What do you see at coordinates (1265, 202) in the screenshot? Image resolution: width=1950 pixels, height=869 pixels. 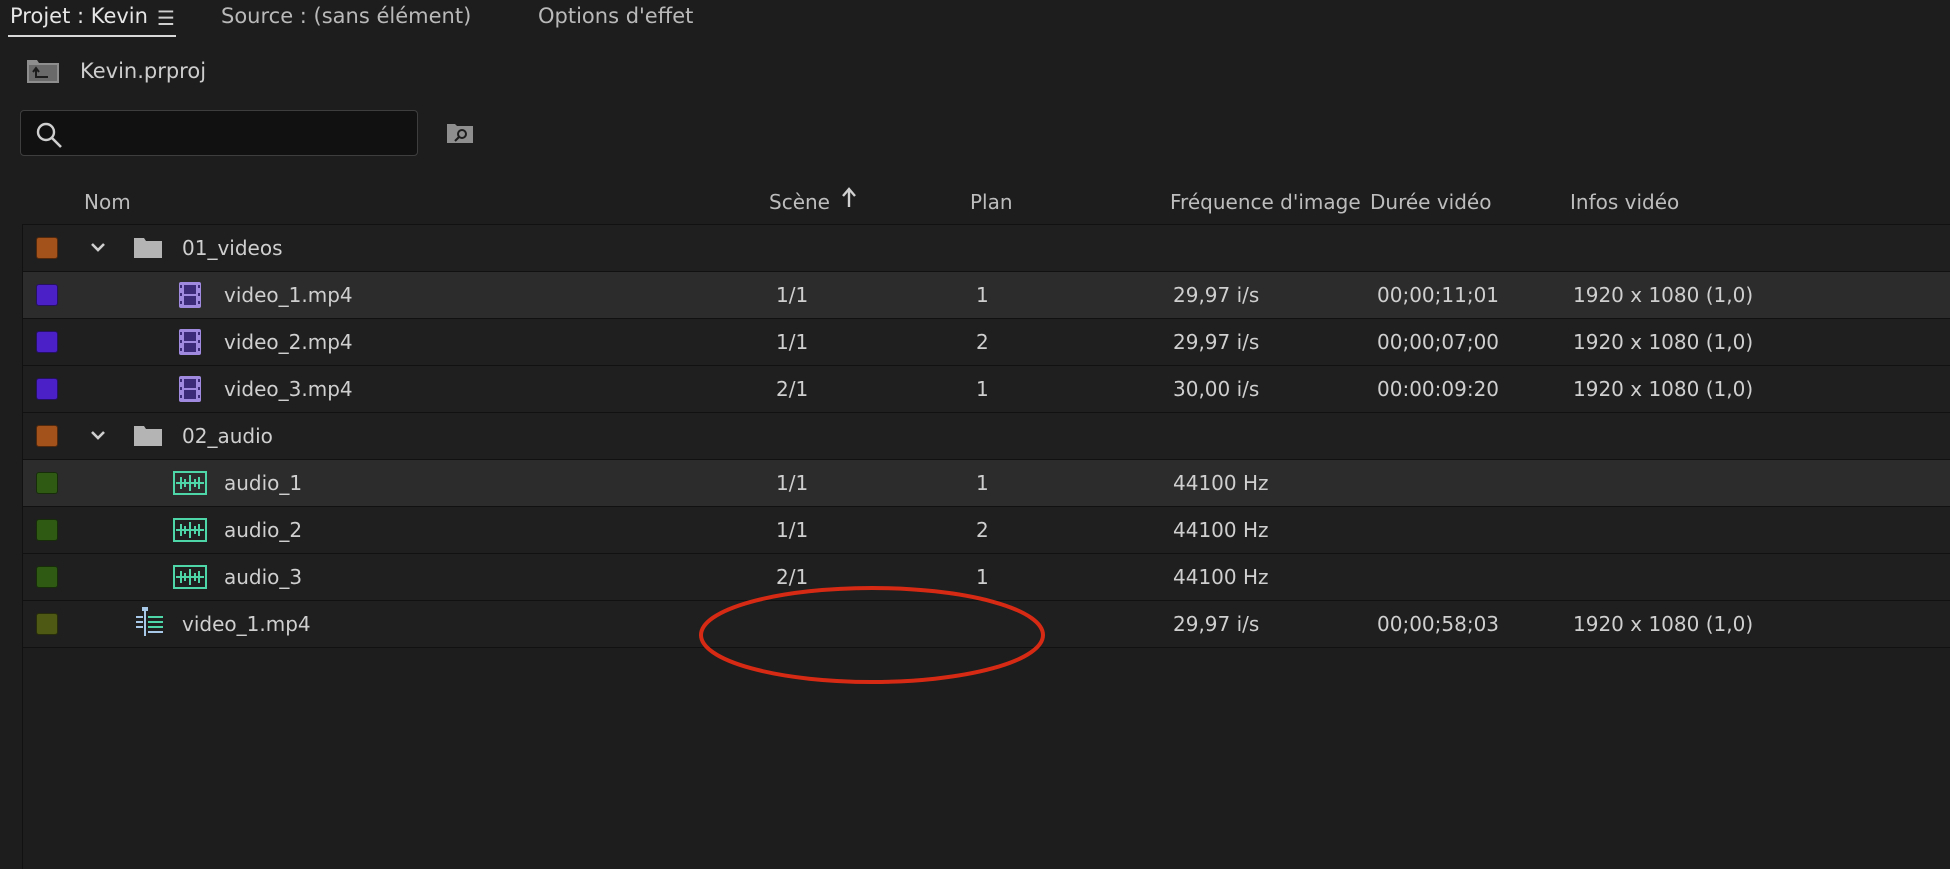 I see `column-header-frame-rate: Fréquence d'image` at bounding box center [1265, 202].